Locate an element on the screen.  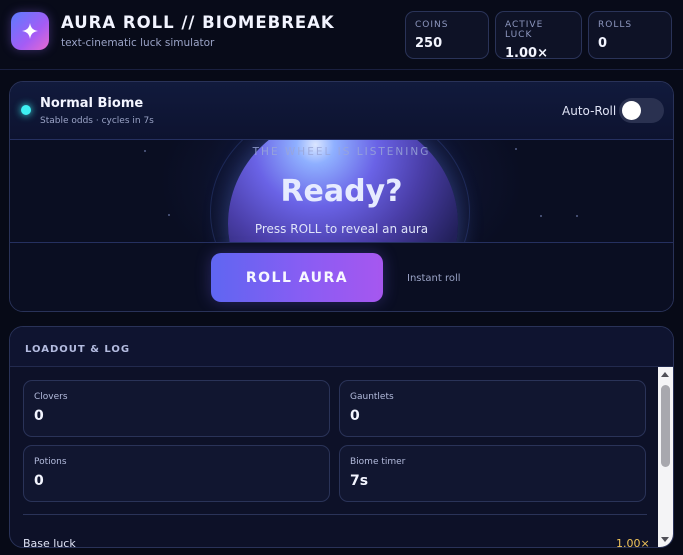
autoroll-label: Auto-Roll is located at coordinates (589, 111).